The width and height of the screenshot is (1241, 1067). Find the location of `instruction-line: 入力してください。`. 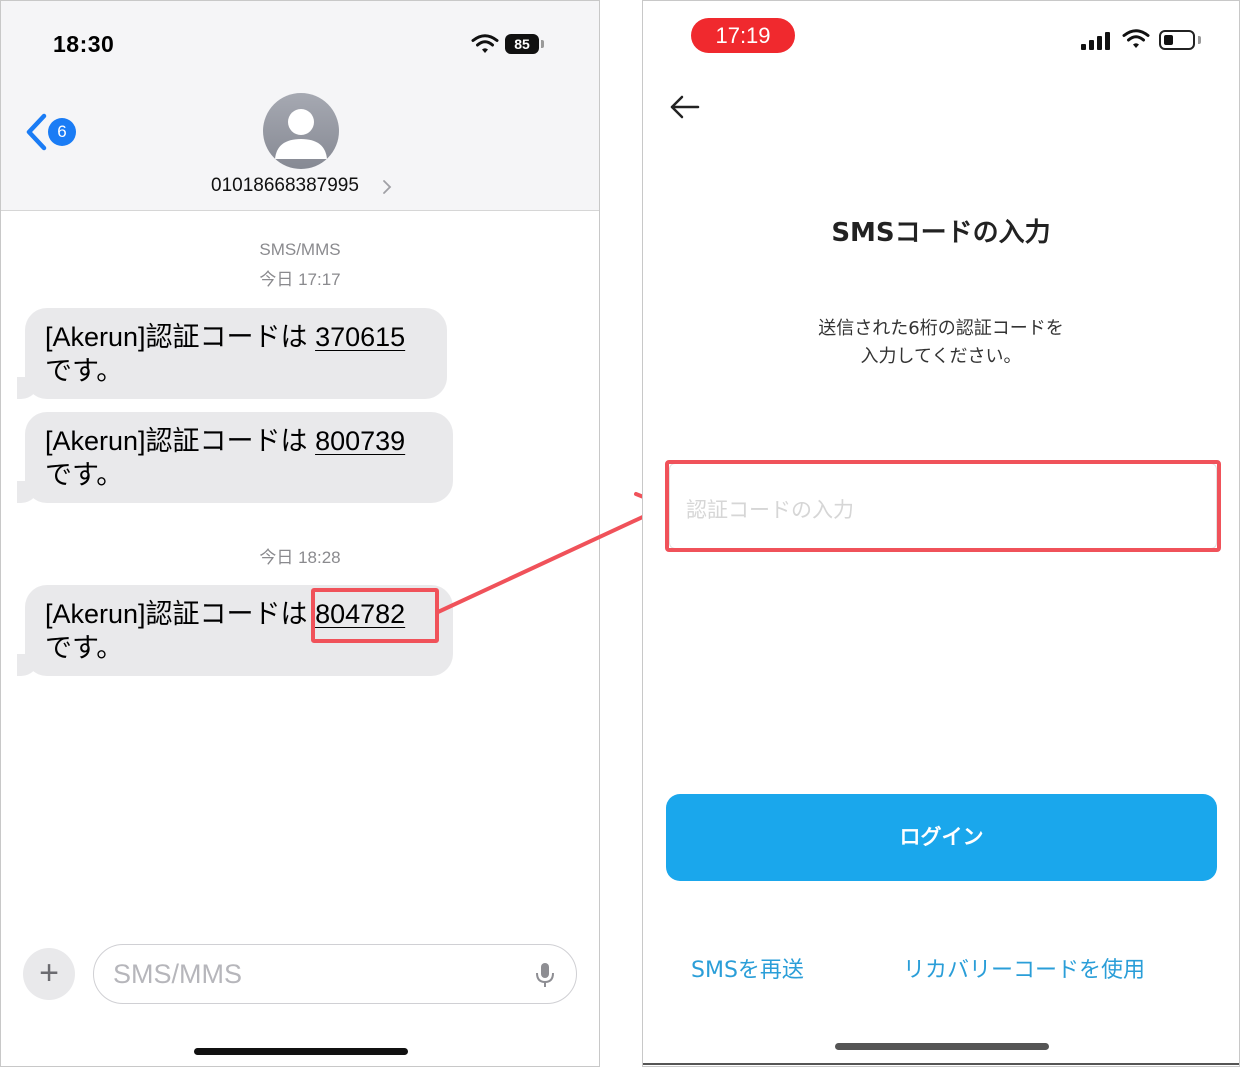

instruction-line: 入力してください。 is located at coordinates (941, 356).